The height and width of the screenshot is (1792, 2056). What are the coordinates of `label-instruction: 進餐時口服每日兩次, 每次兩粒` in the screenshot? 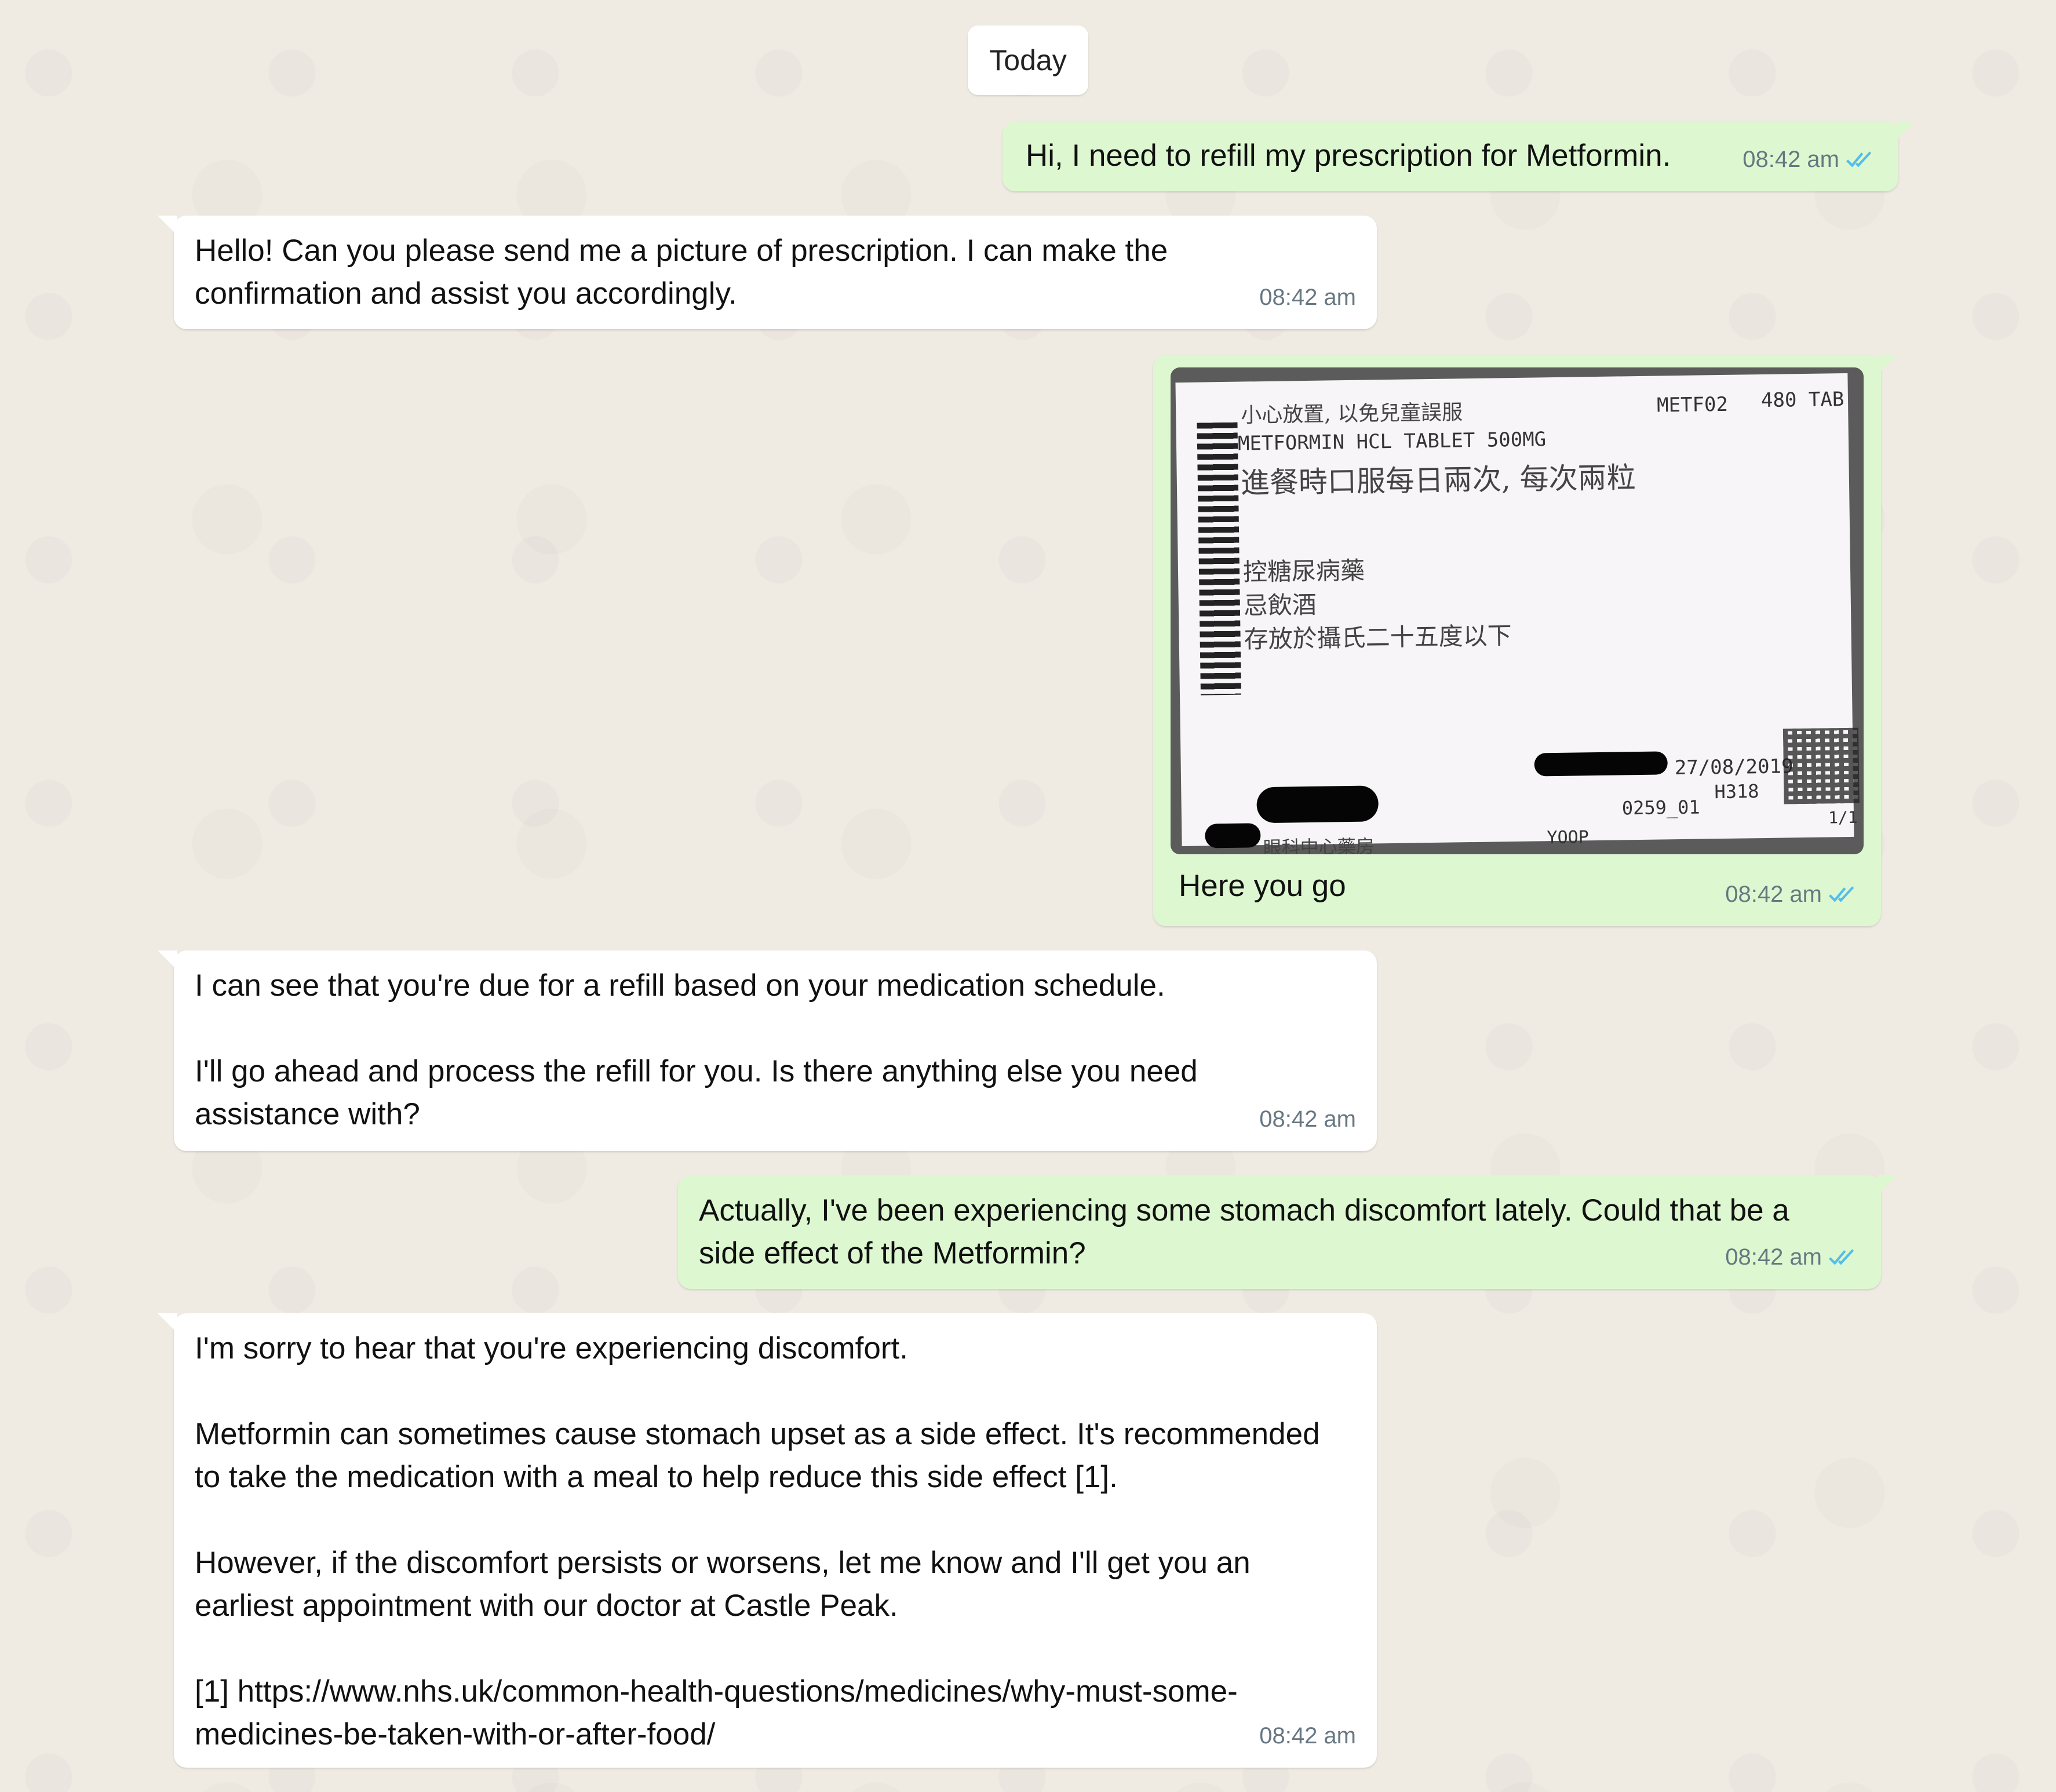 It's located at (1438, 480).